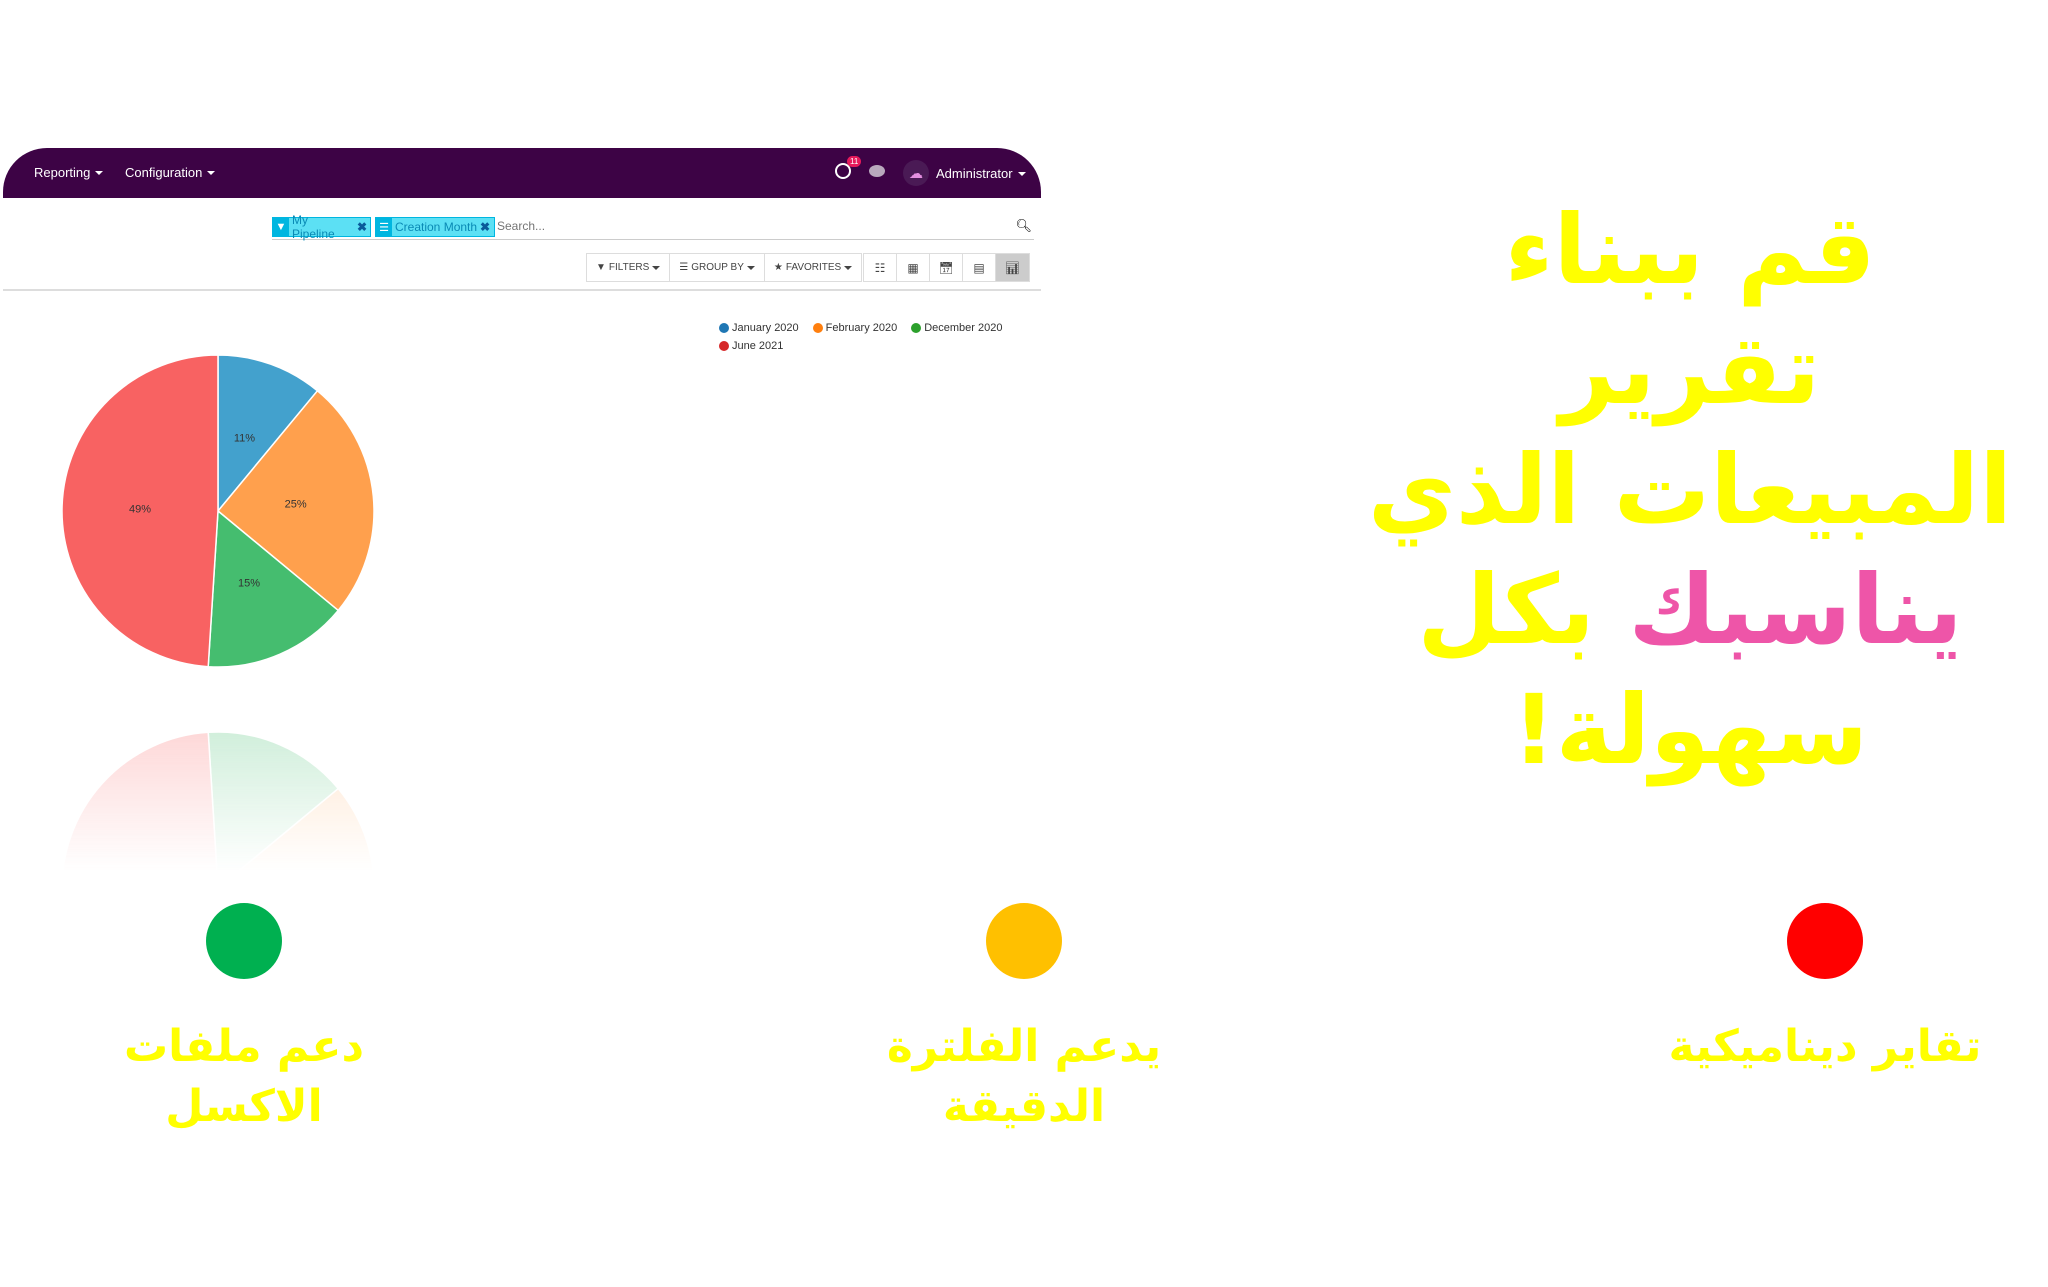  I want to click on calendar-view-button: 📅︎, so click(946, 267).